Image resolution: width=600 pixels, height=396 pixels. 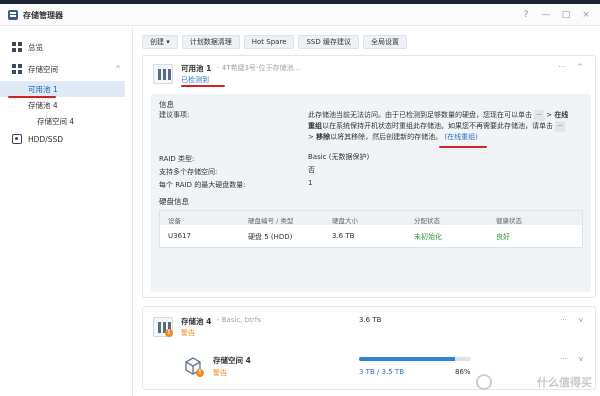 I want to click on pool1-title: 可用池 1, so click(x=196, y=68).